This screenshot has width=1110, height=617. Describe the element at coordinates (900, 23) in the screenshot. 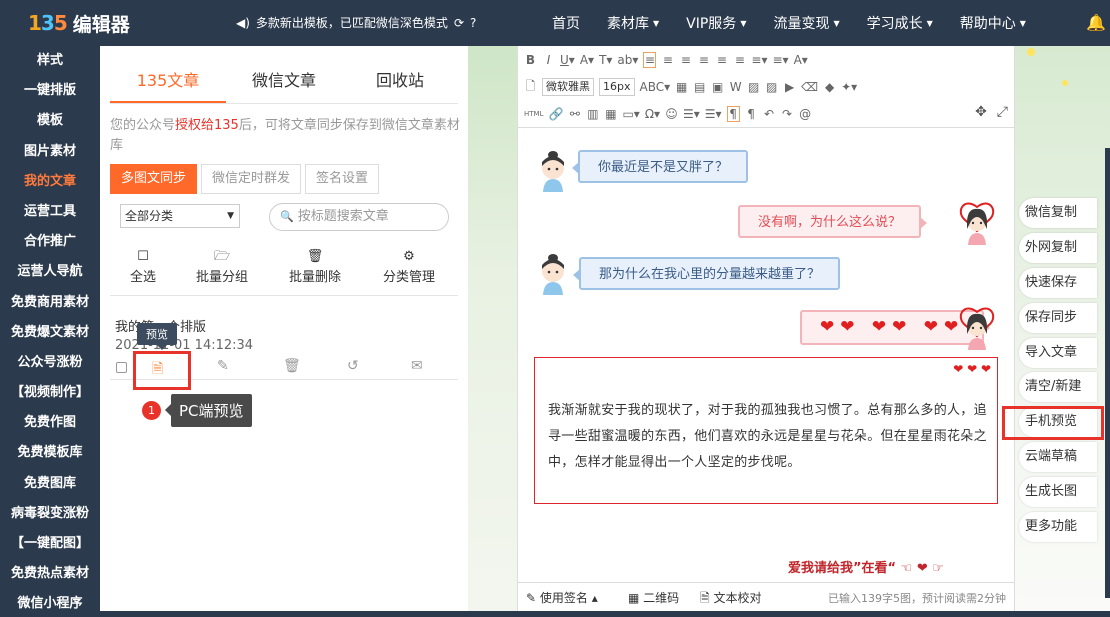

I see `nav-learning: 学习成长 ▼` at that location.